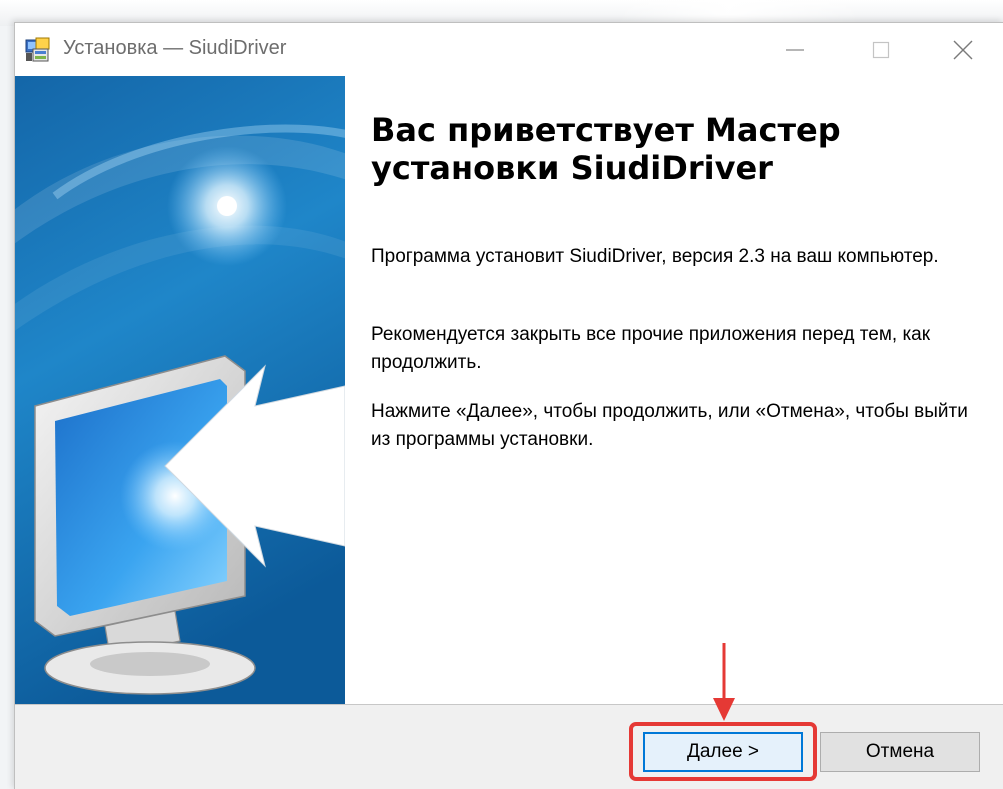 This screenshot has width=1003, height=789. Describe the element at coordinates (509, 746) in the screenshot. I see `button-bar: Далее > Отмена` at that location.